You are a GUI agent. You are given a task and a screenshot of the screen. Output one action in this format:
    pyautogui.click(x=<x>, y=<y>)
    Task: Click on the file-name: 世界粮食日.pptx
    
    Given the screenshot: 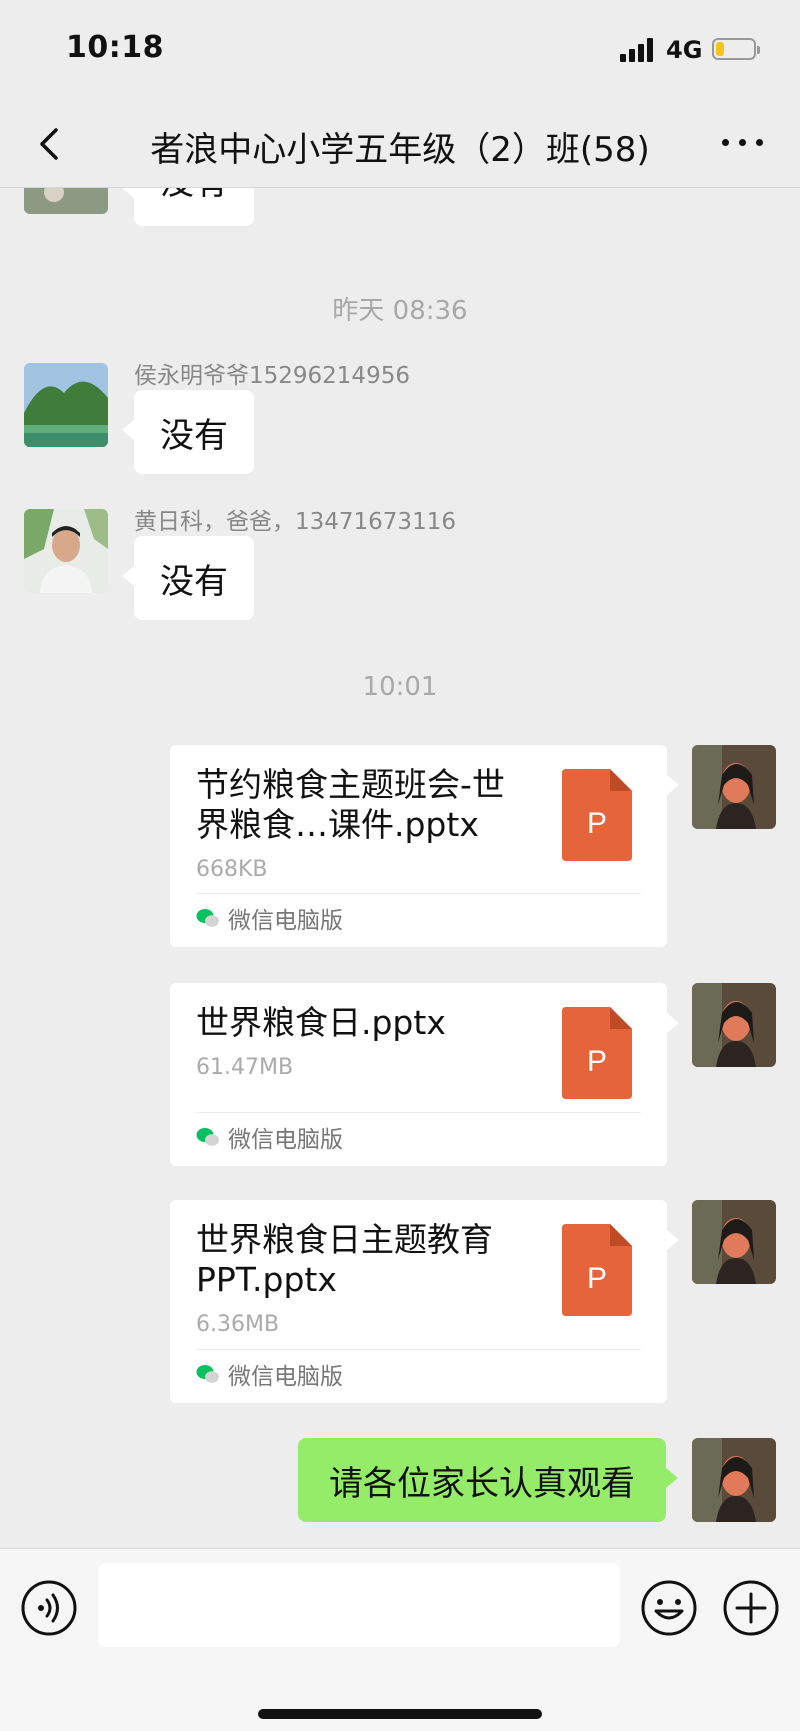 What is the action you would take?
    pyautogui.click(x=321, y=1022)
    